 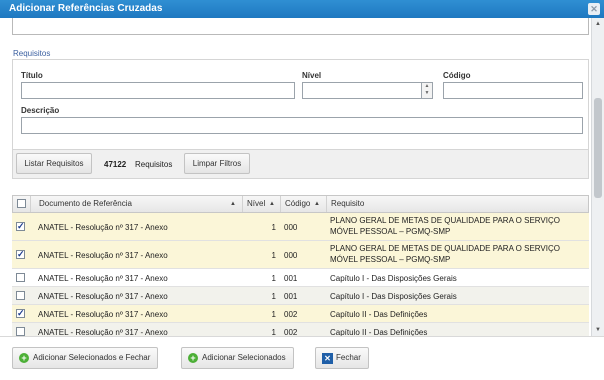 What do you see at coordinates (598, 24) in the screenshot?
I see `scroll-up-icon: ▲` at bounding box center [598, 24].